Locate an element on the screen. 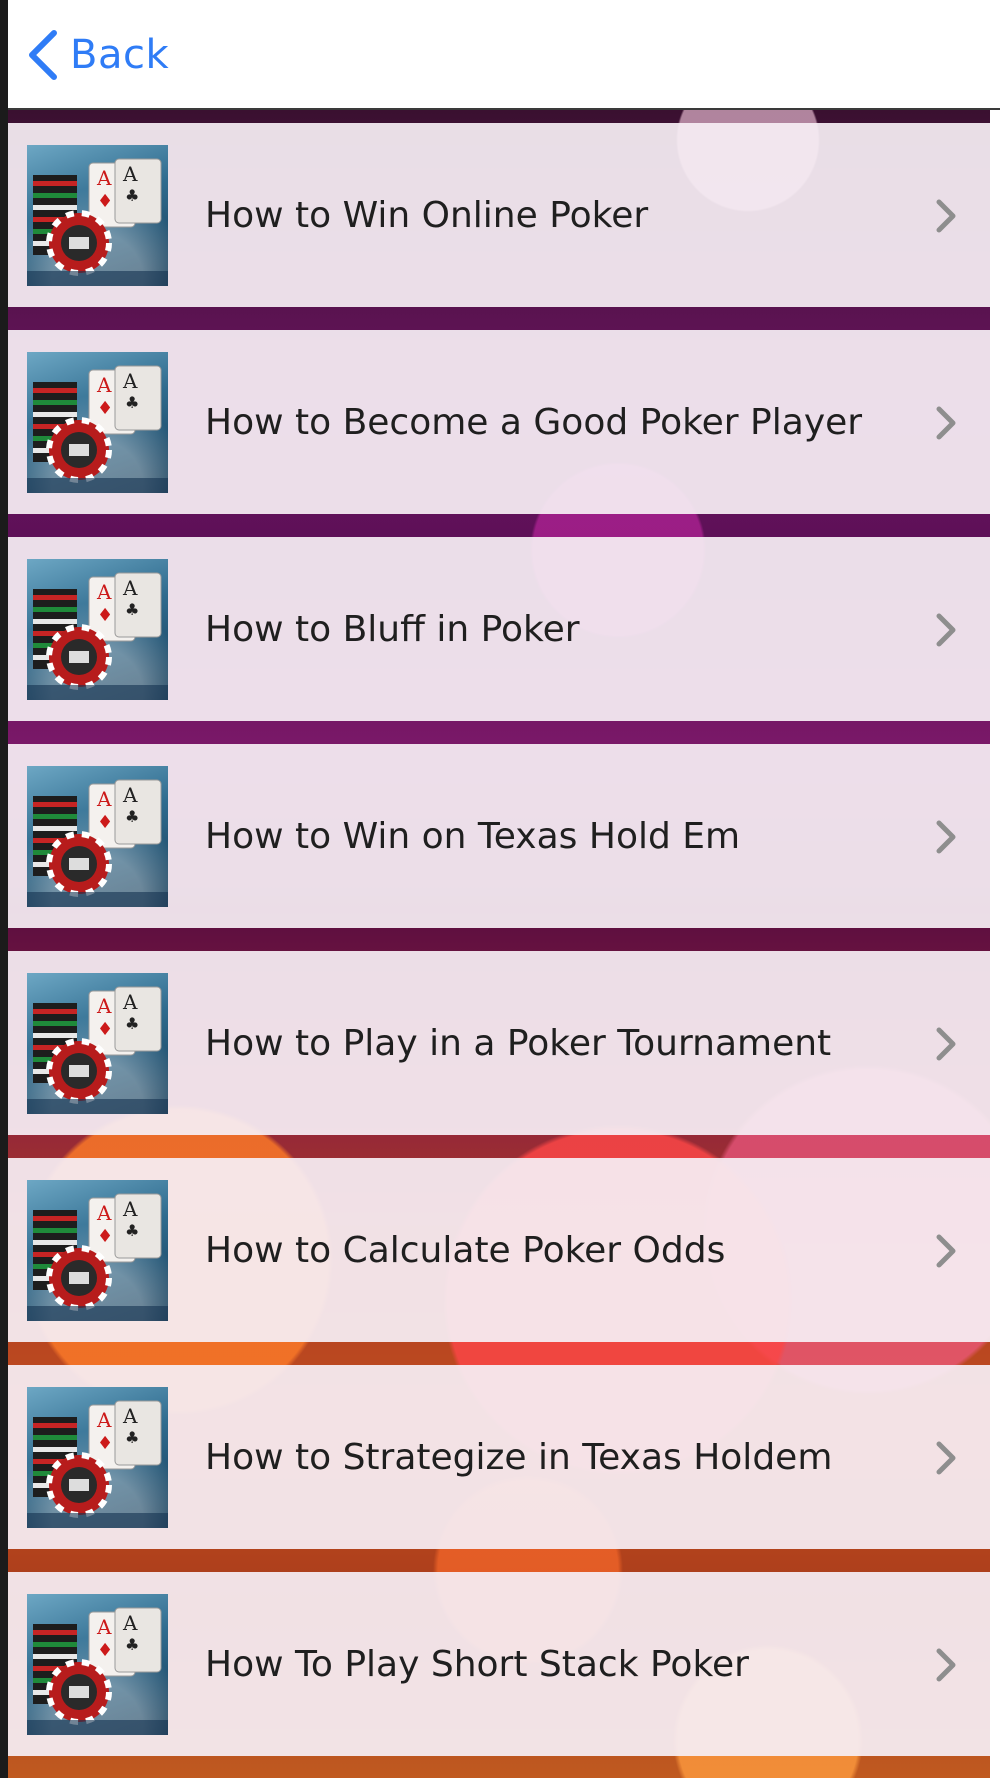  list-item-6: A ♦ A ♣ How to Calculate Poker Odds is located at coordinates (499, 1250).